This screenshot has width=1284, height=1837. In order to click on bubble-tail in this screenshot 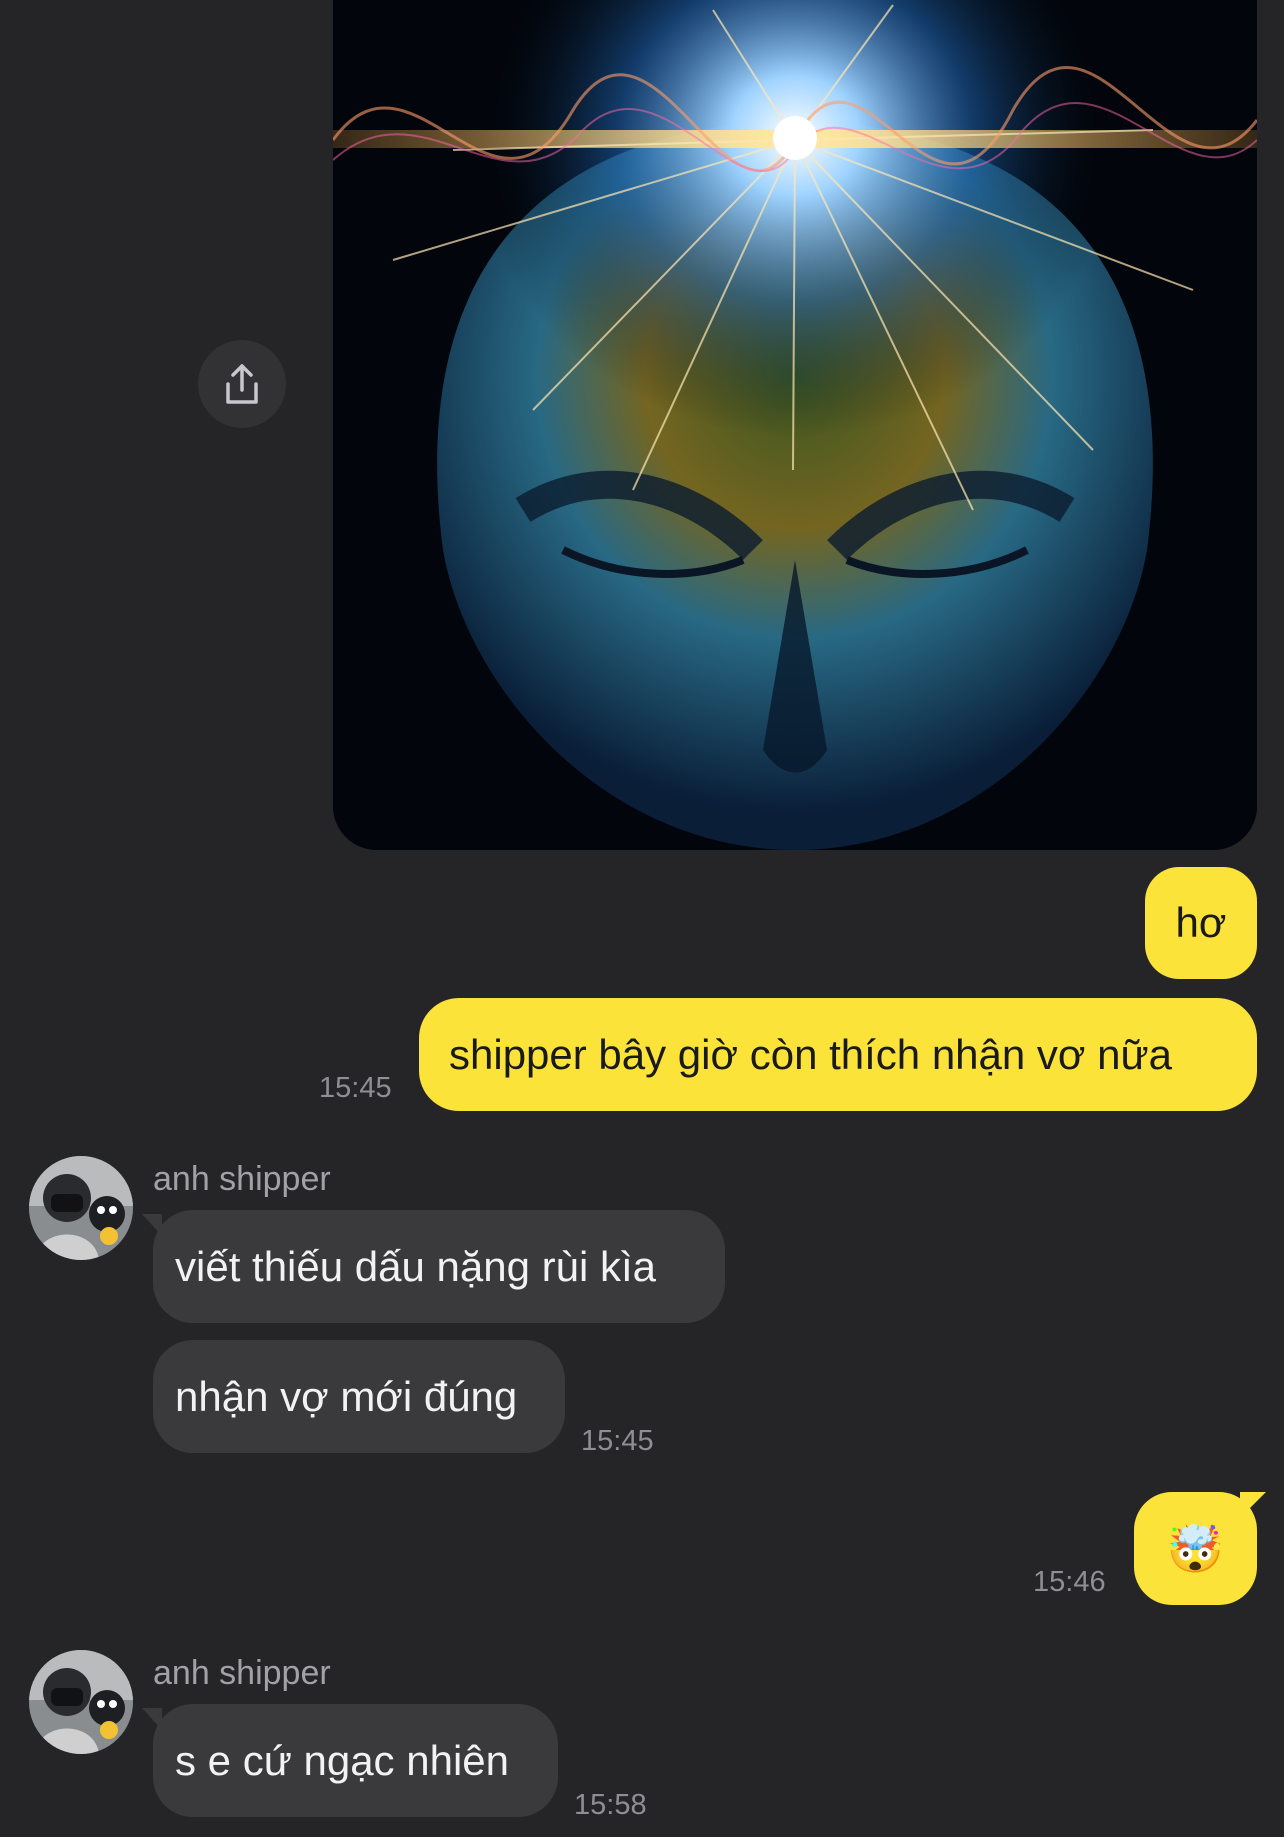, I will do `click(1253, 1505)`.